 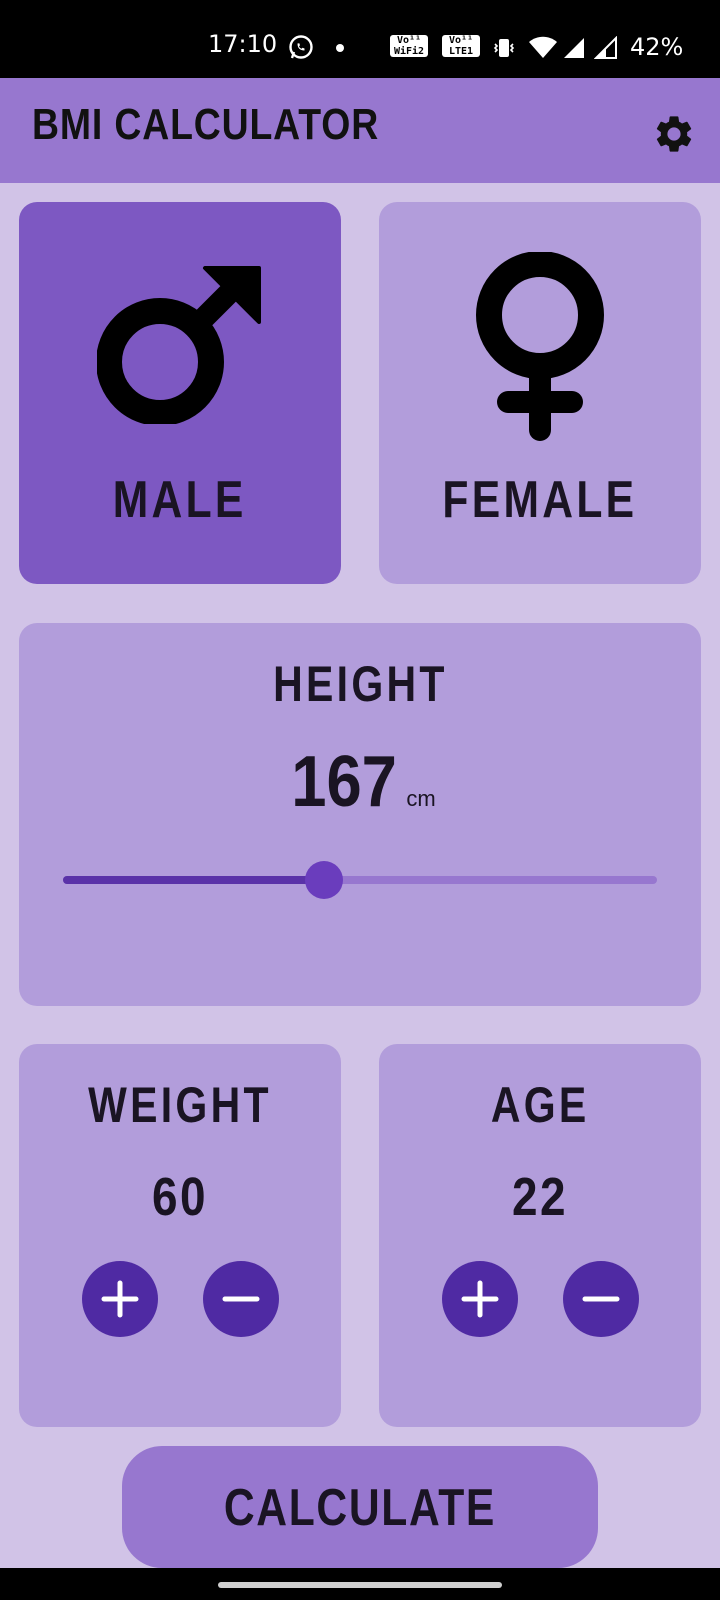 What do you see at coordinates (360, 39) in the screenshot?
I see `status-bar: 17:10 Vo¹¹ WiFi2 Vo¹¹ LTE1 42%` at bounding box center [360, 39].